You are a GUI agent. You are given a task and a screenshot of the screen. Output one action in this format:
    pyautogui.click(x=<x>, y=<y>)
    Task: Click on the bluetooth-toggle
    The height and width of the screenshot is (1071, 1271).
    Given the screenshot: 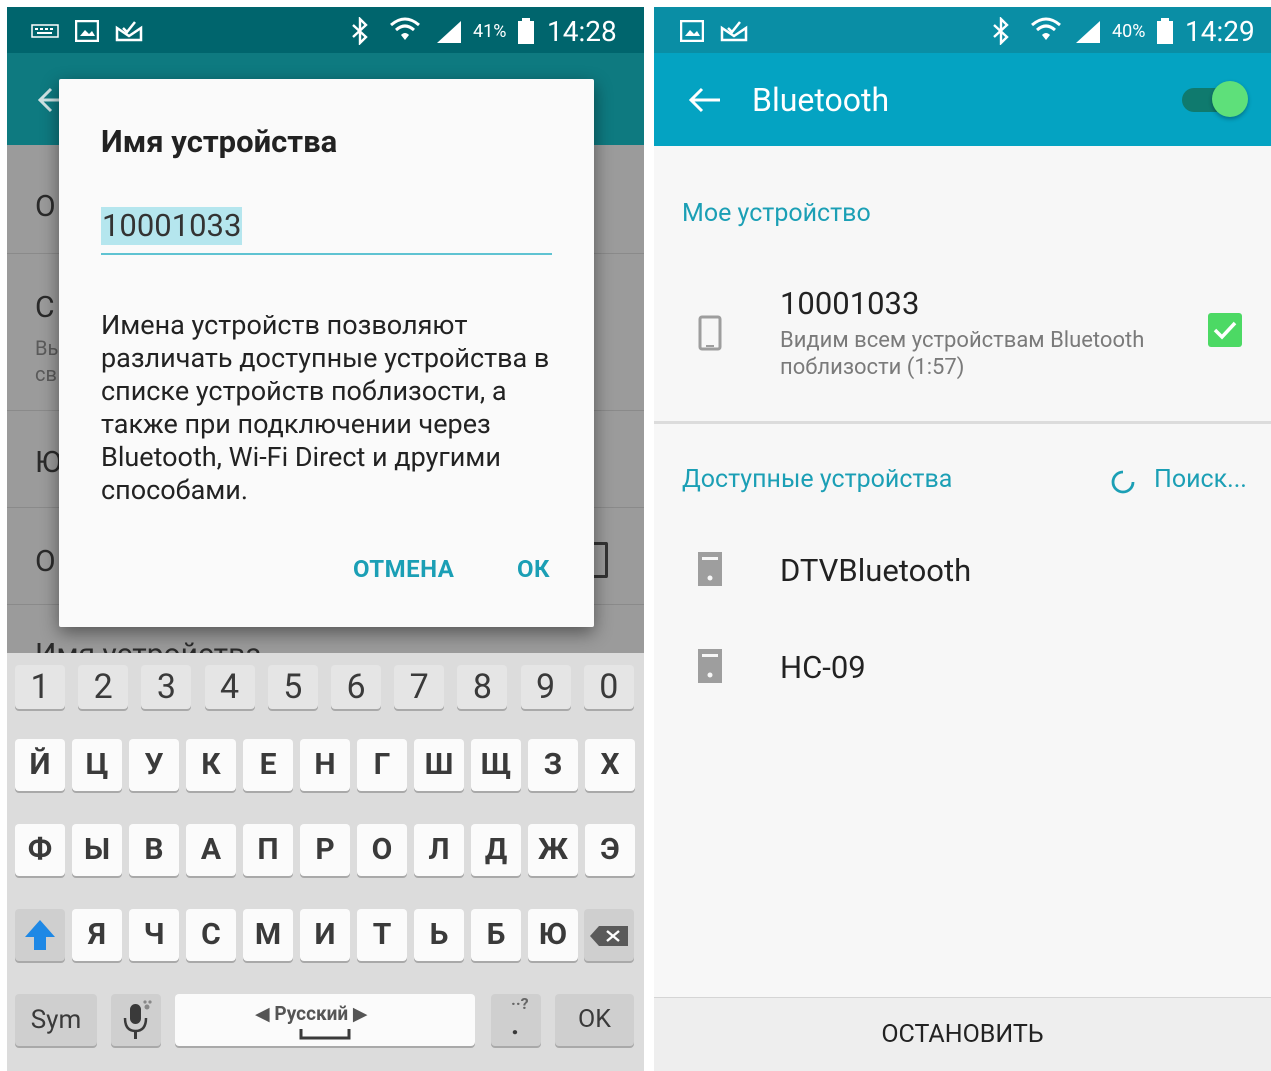 What is the action you would take?
    pyautogui.click(x=1215, y=99)
    